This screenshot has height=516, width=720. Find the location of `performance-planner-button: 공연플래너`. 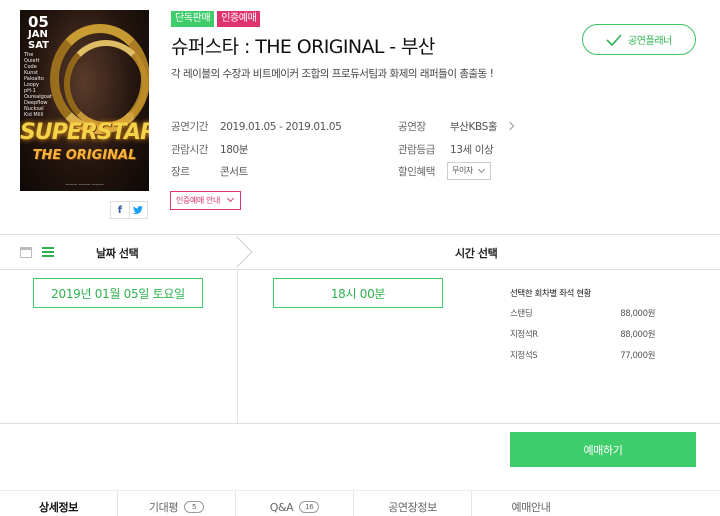

performance-planner-button: 공연플래너 is located at coordinates (639, 39).